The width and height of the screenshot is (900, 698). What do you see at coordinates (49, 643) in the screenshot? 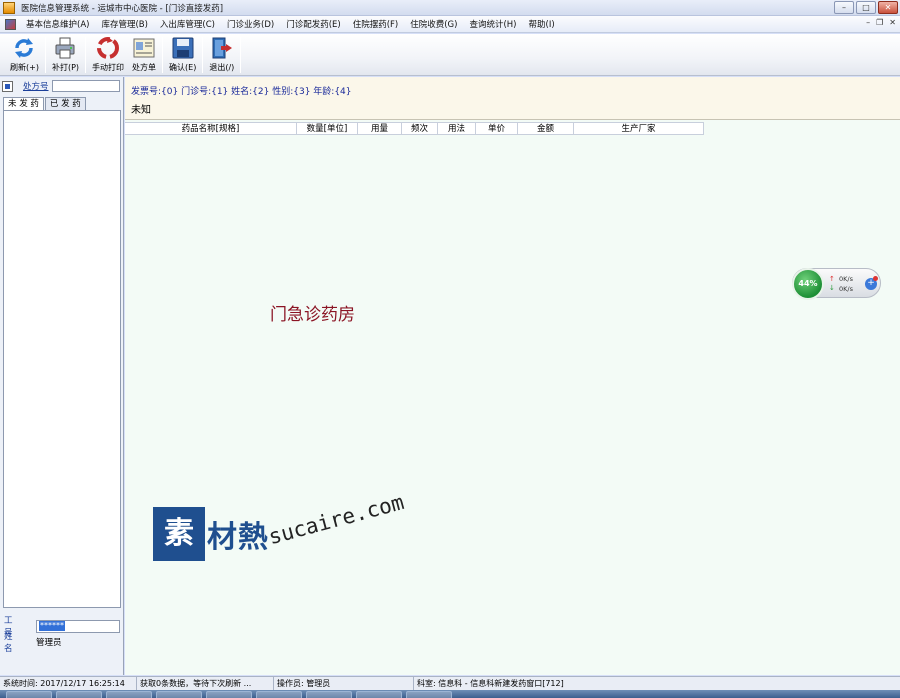
I see `employee-name-value: 管理员` at bounding box center [49, 643].